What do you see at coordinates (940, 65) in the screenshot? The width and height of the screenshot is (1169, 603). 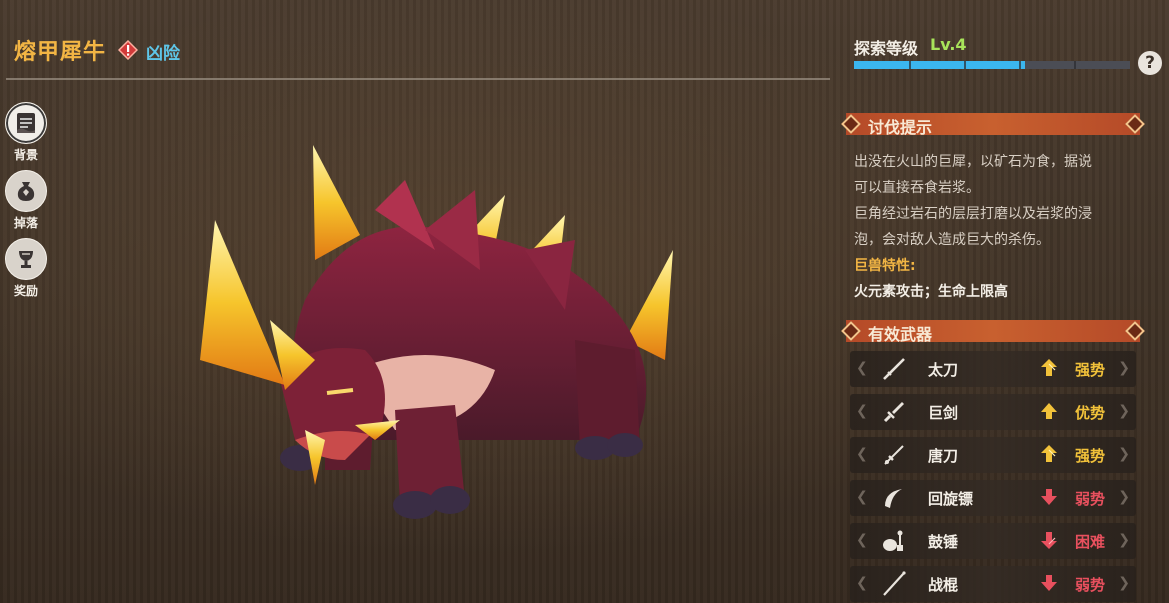 I see `explore-progress-fill` at bounding box center [940, 65].